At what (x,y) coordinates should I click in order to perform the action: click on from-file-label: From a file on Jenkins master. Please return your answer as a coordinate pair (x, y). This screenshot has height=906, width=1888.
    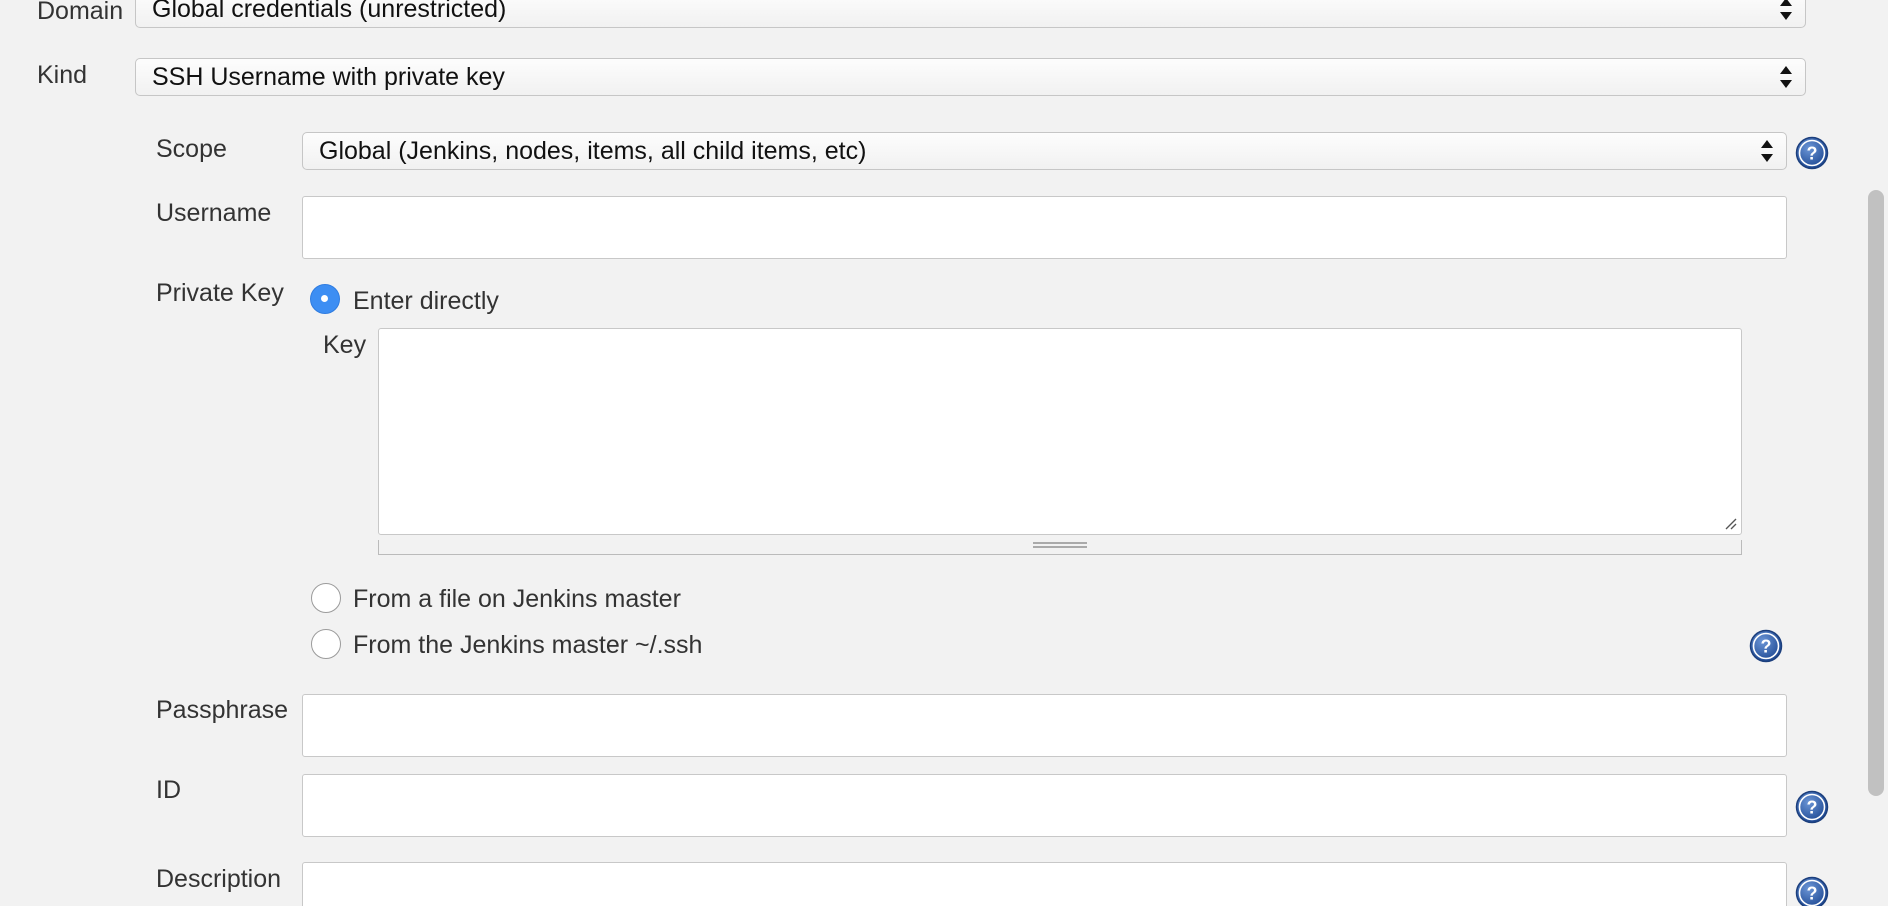
    Looking at the image, I should click on (517, 599).